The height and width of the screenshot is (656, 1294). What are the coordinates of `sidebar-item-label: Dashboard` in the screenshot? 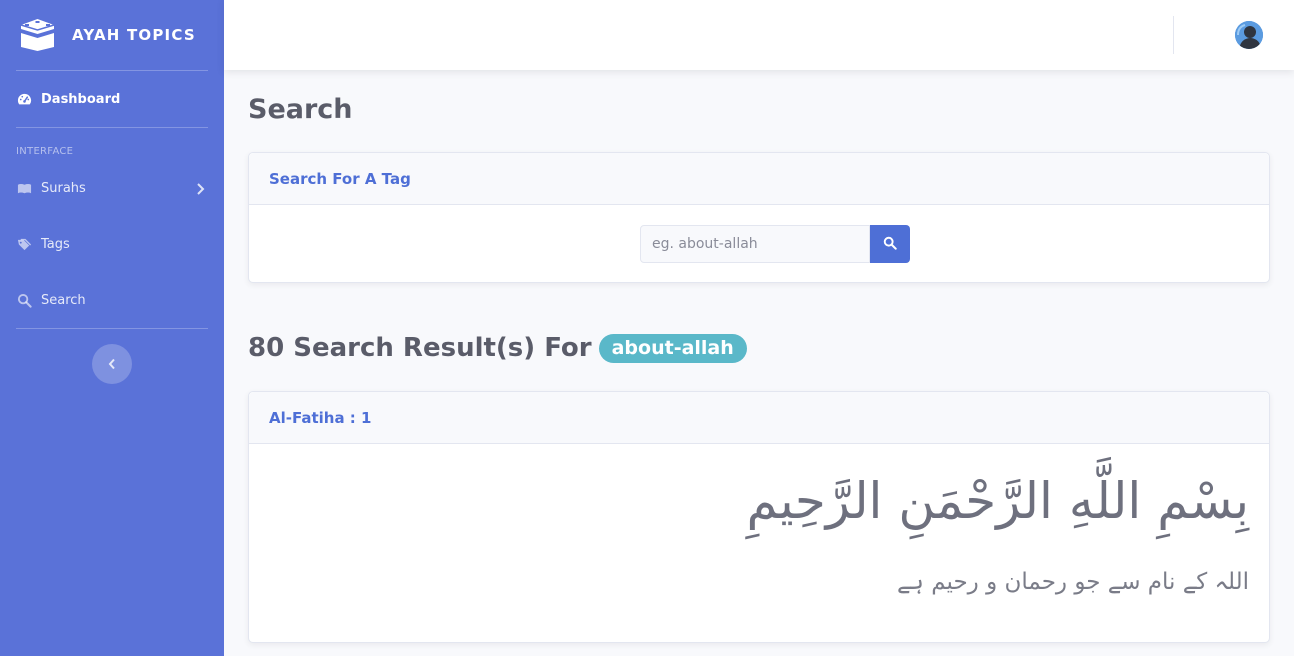 It's located at (81, 99).